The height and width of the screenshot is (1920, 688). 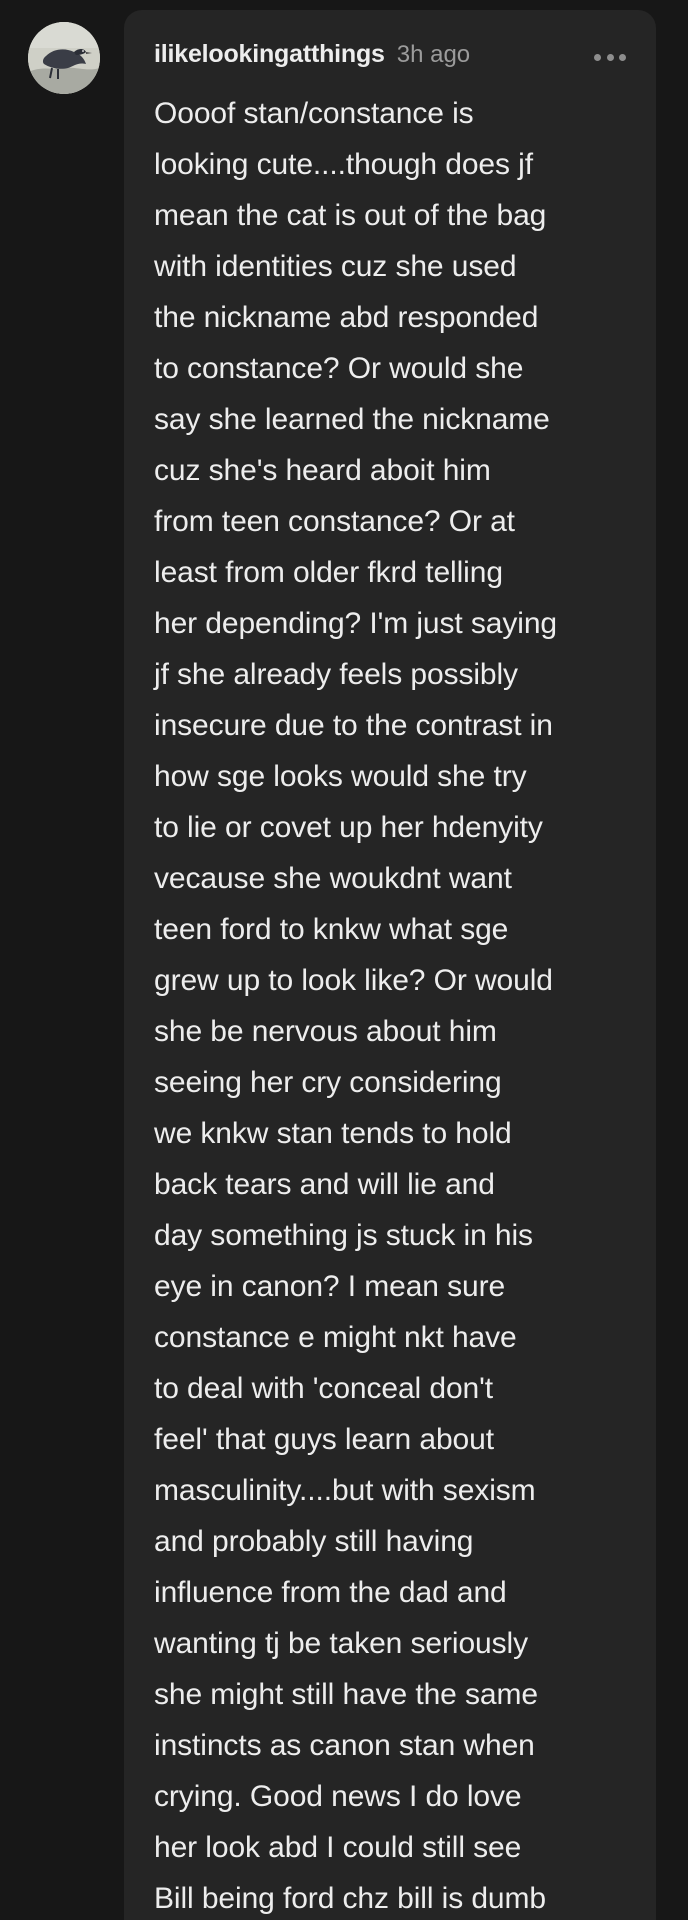 I want to click on comment-line: day something js stuck in his, so click(x=343, y=1235).